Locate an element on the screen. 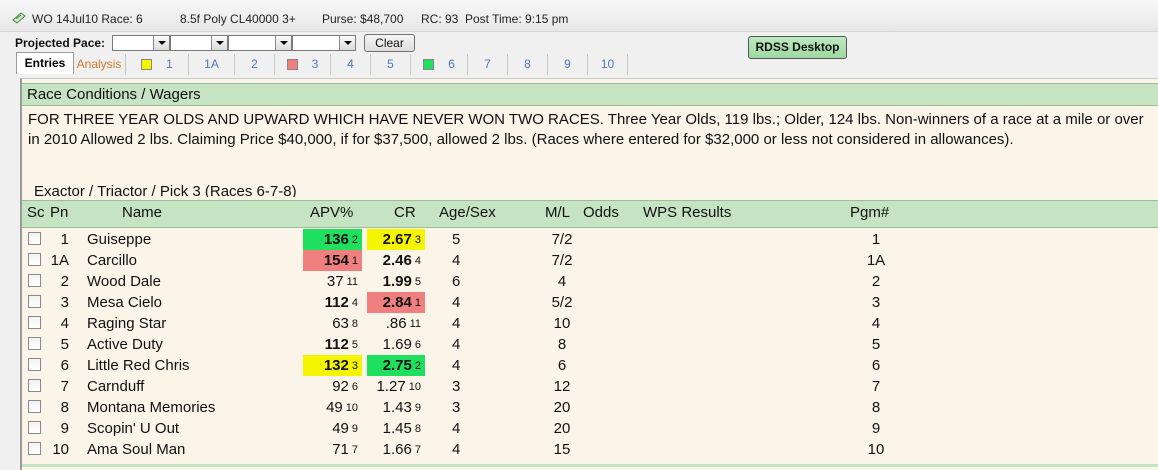 The image size is (1158, 470). program-number: 4 is located at coordinates (64, 323).